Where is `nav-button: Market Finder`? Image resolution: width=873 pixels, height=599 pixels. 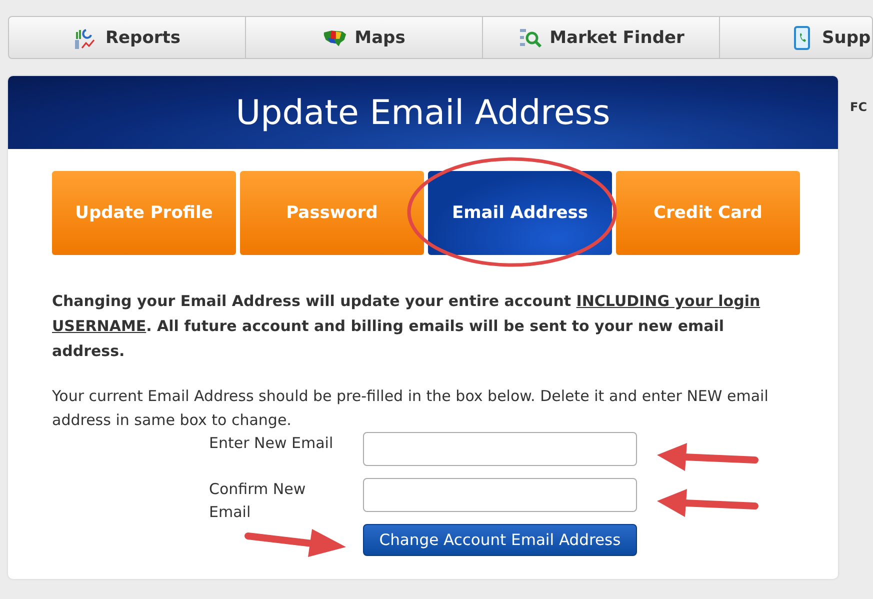 nav-button: Market Finder is located at coordinates (601, 37).